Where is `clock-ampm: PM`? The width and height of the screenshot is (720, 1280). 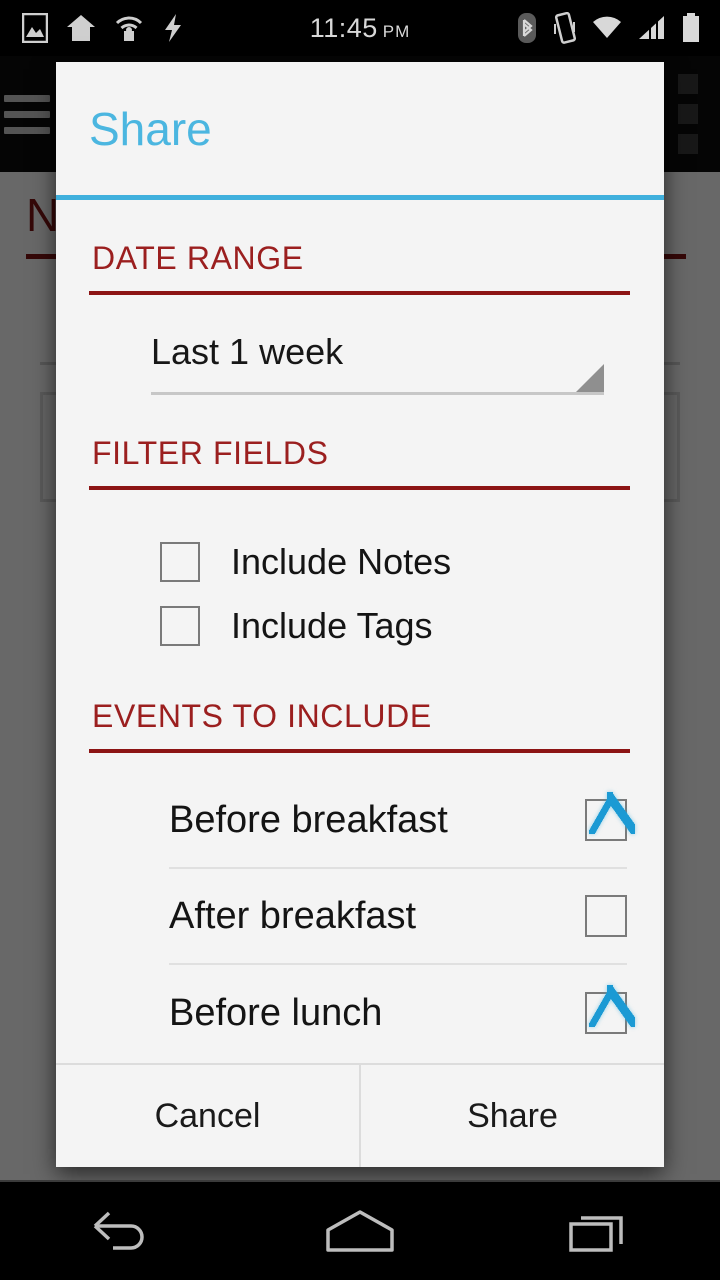
clock-ampm: PM is located at coordinates (396, 31).